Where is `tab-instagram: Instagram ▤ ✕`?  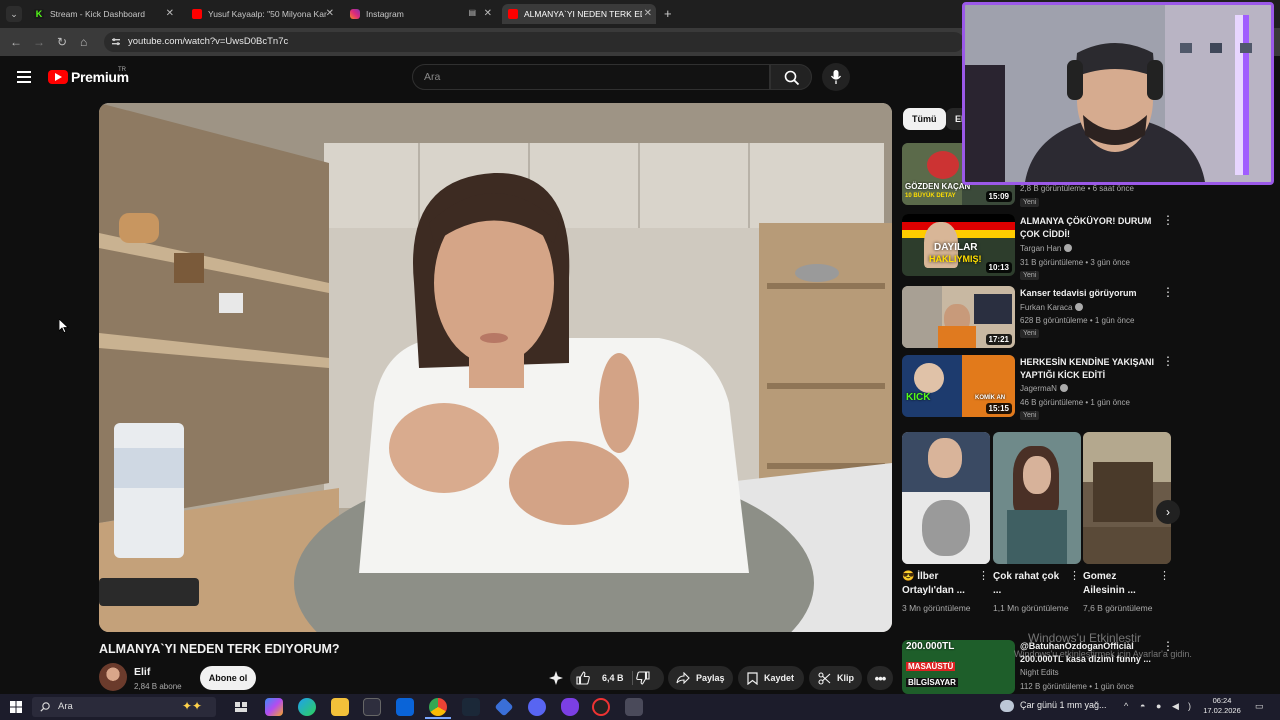
tab-instagram: Instagram ▤ ✕ is located at coordinates (420, 14).